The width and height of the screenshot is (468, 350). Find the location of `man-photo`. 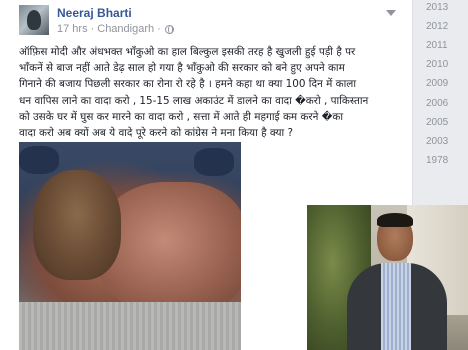

man-photo is located at coordinates (387, 277).